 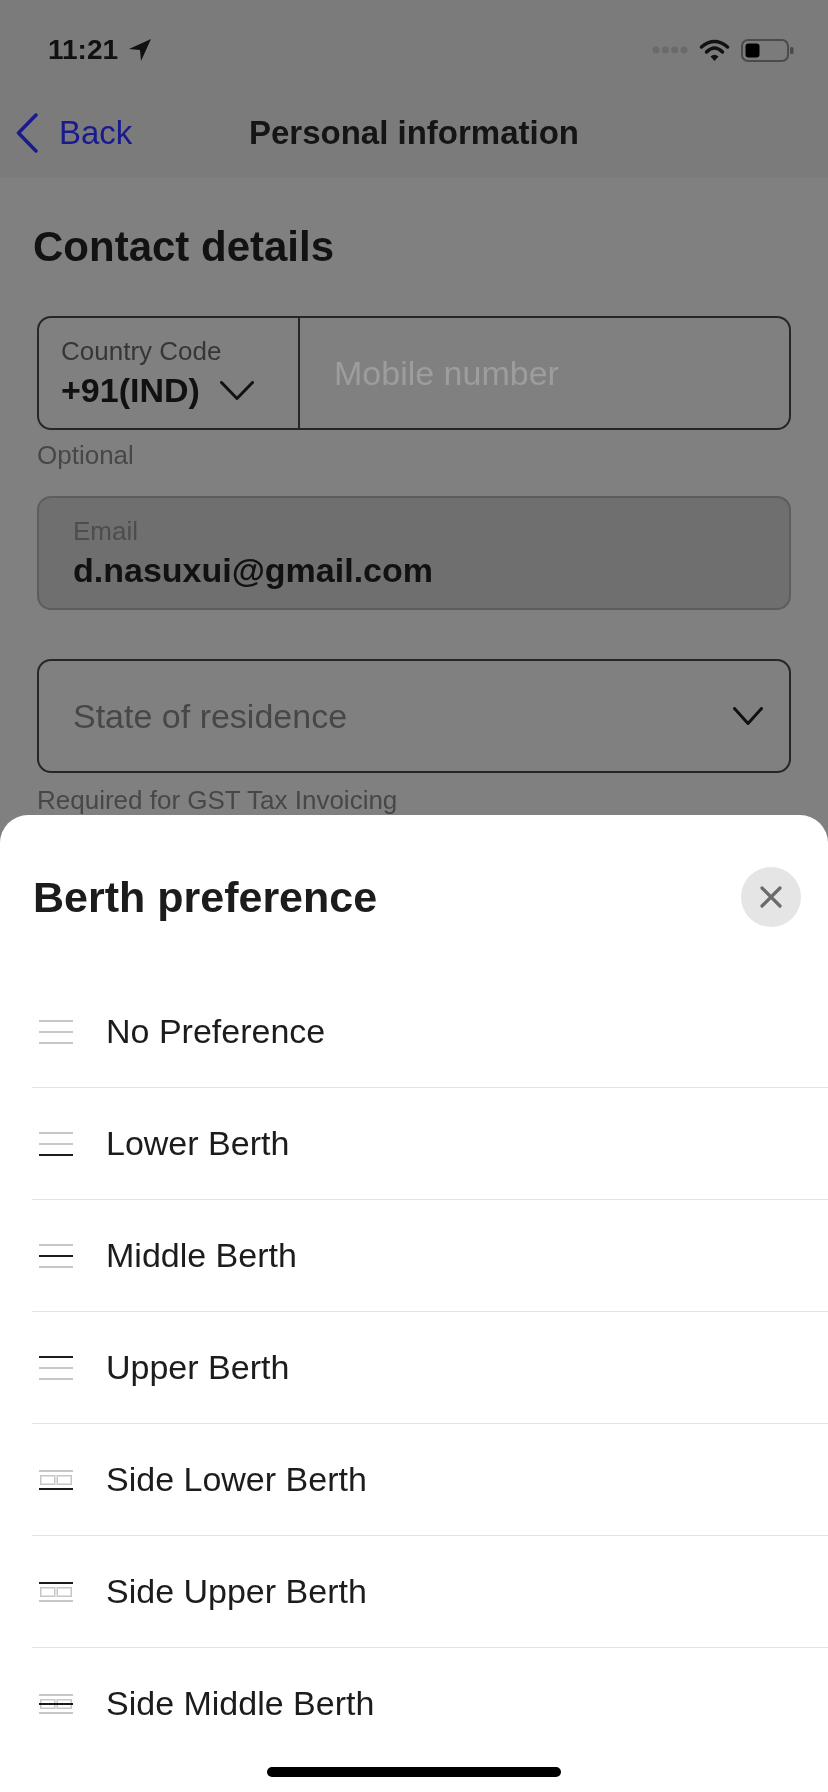 I want to click on hint-text: Required for GST Tax Invoicing, so click(x=217, y=800).